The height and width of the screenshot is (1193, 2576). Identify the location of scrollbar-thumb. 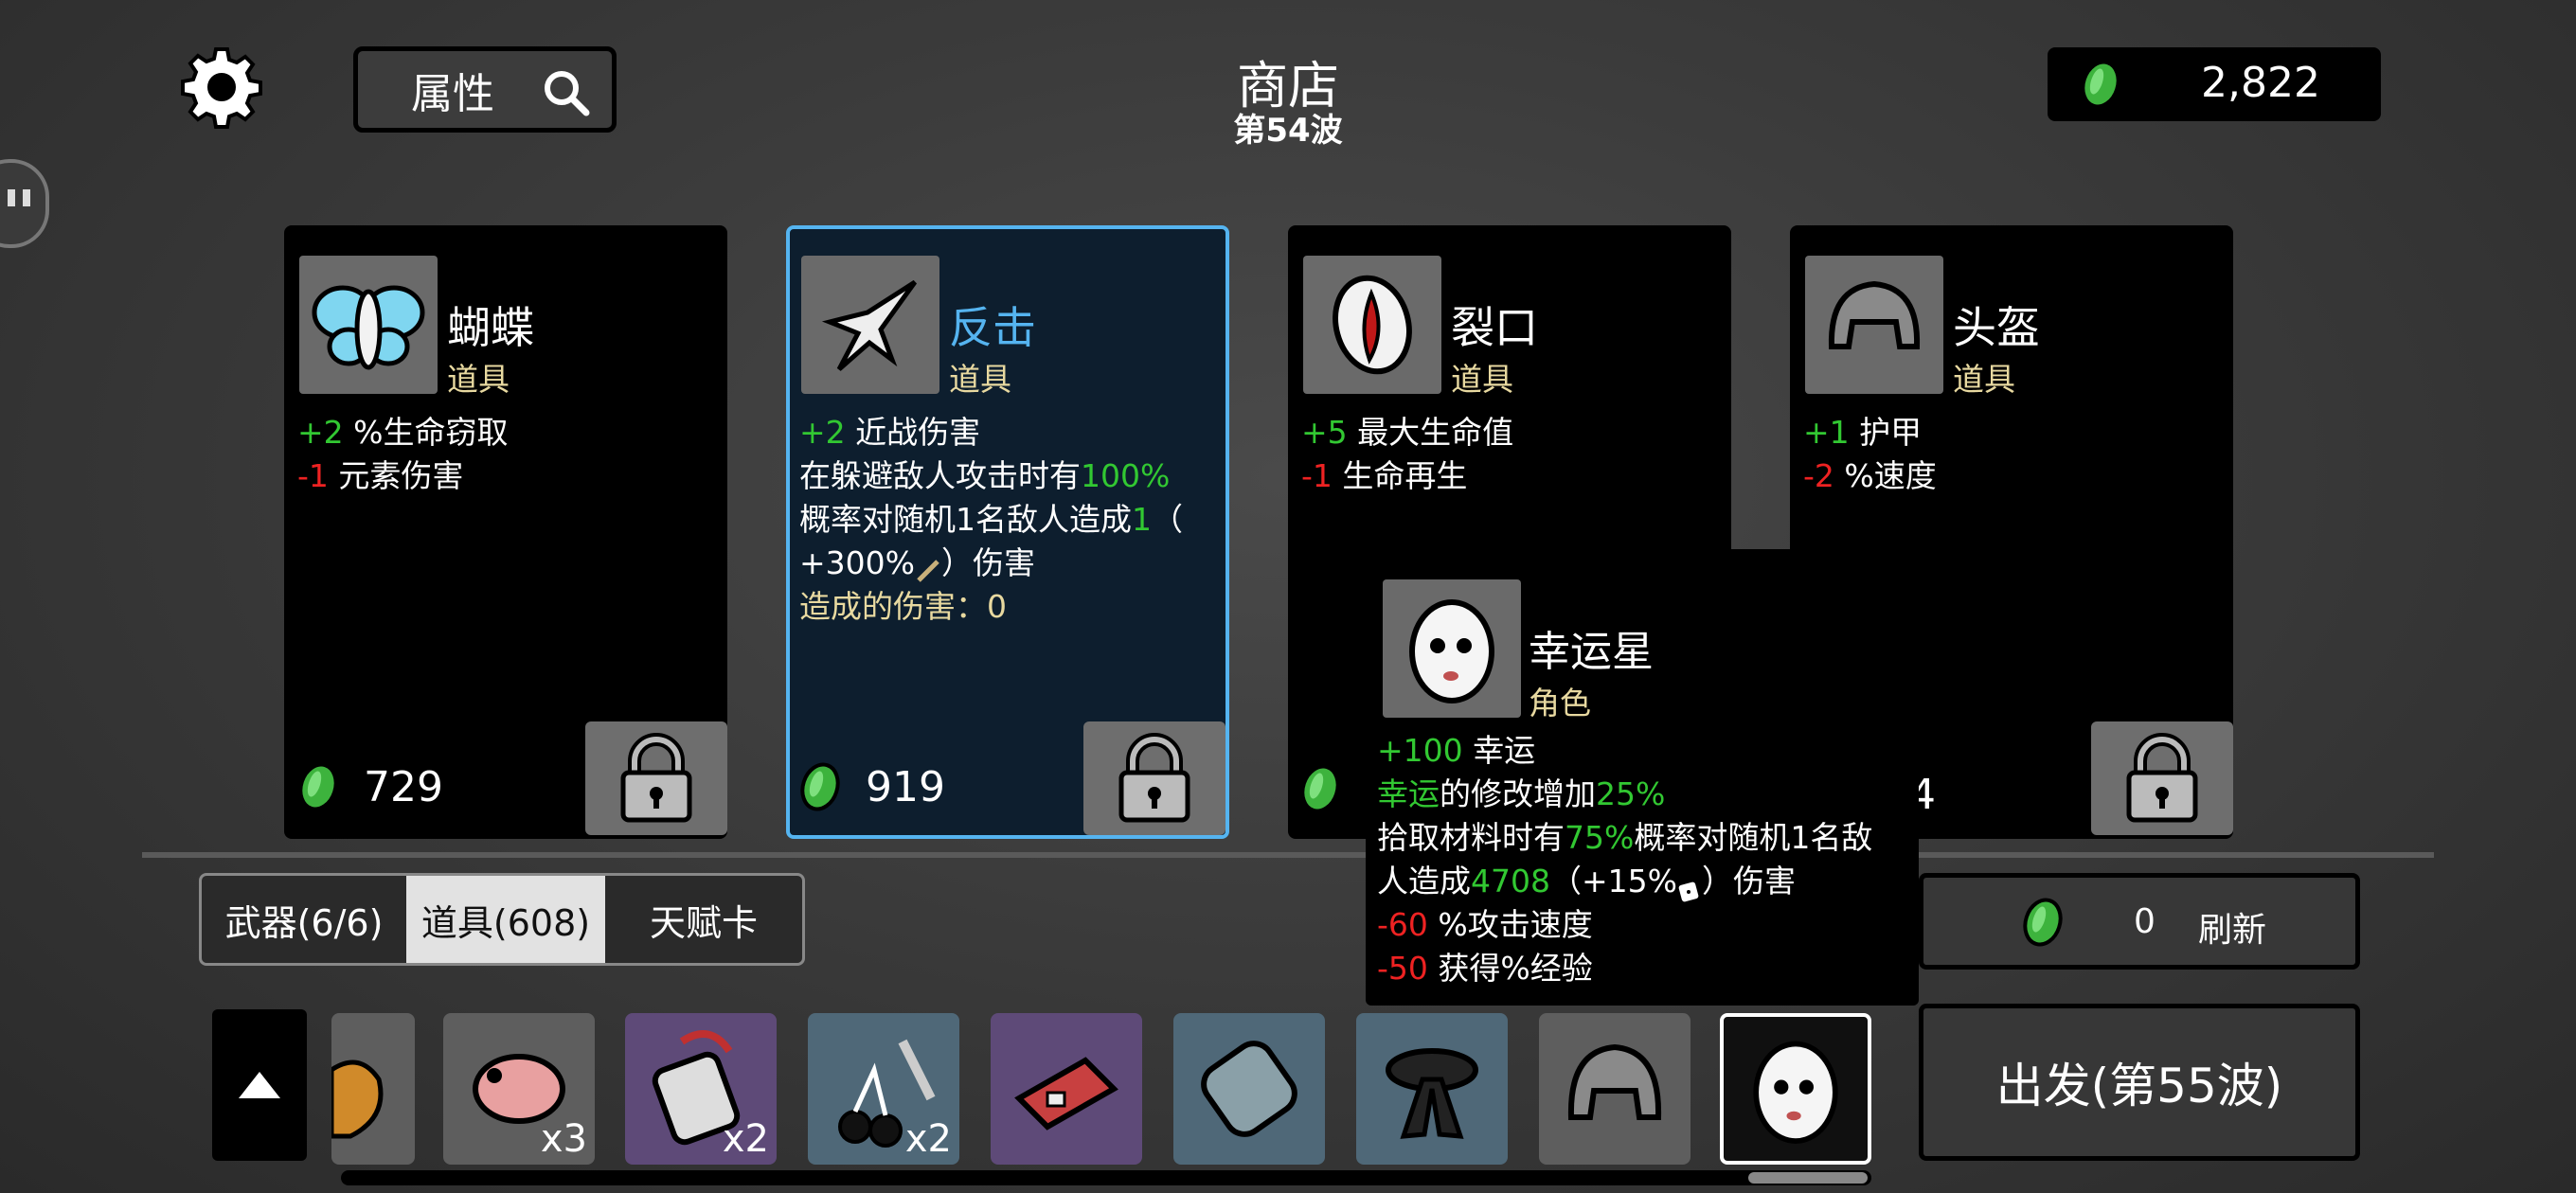
(1808, 1178).